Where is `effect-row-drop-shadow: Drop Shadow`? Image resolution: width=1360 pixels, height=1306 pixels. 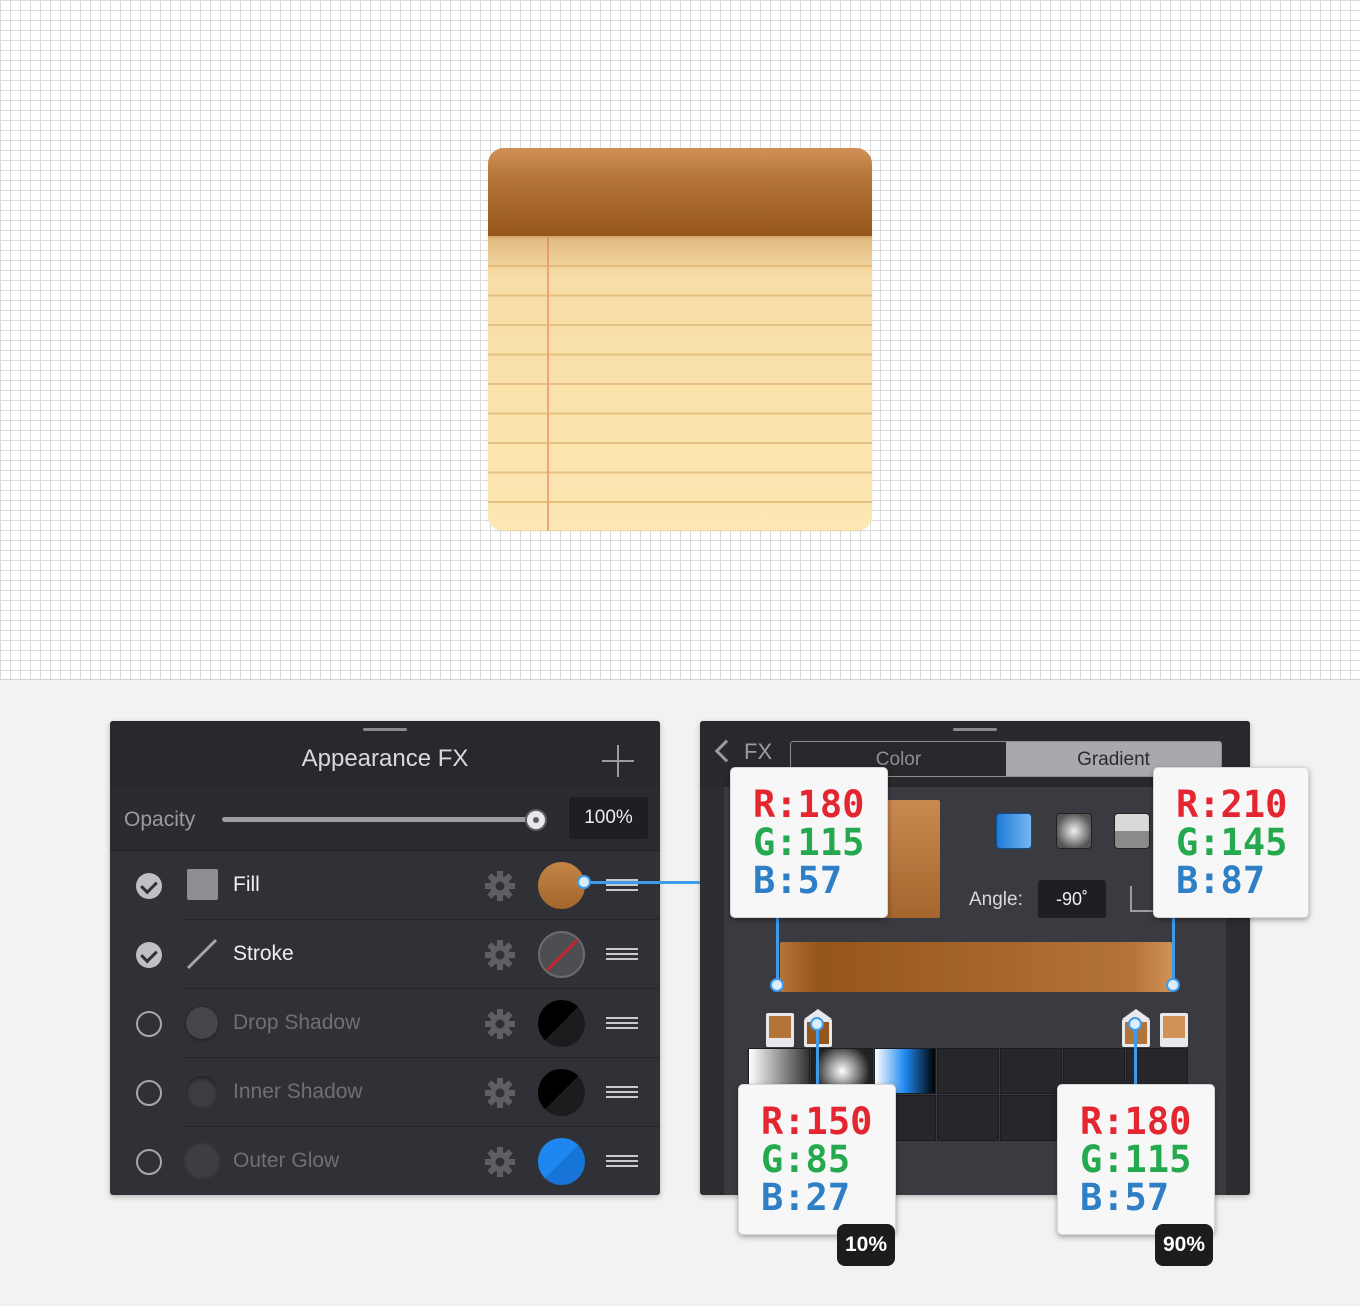 effect-row-drop-shadow: Drop Shadow is located at coordinates (385, 1023).